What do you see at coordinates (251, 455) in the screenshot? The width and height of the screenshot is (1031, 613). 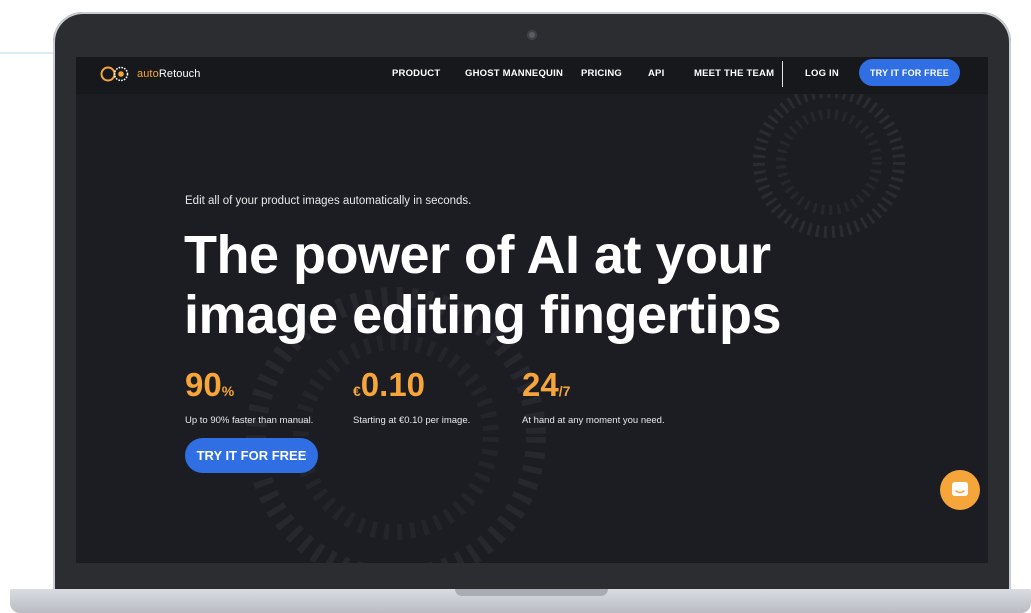 I see `hero-try-free-button: TRY IT FOR FREE` at bounding box center [251, 455].